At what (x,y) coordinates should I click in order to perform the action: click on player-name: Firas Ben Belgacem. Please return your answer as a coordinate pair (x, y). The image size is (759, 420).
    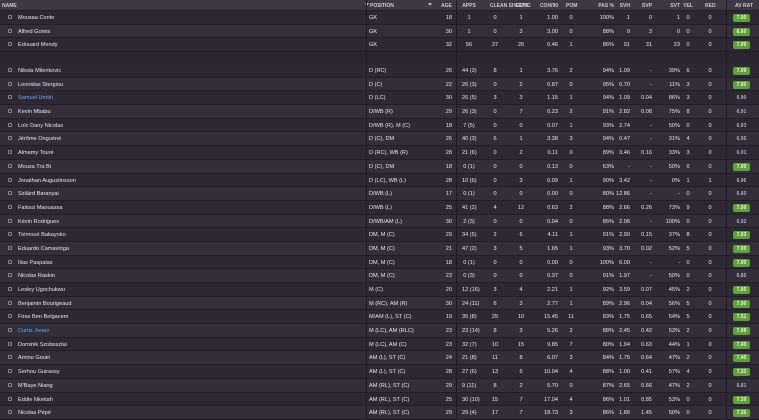
    Looking at the image, I should click on (43, 317).